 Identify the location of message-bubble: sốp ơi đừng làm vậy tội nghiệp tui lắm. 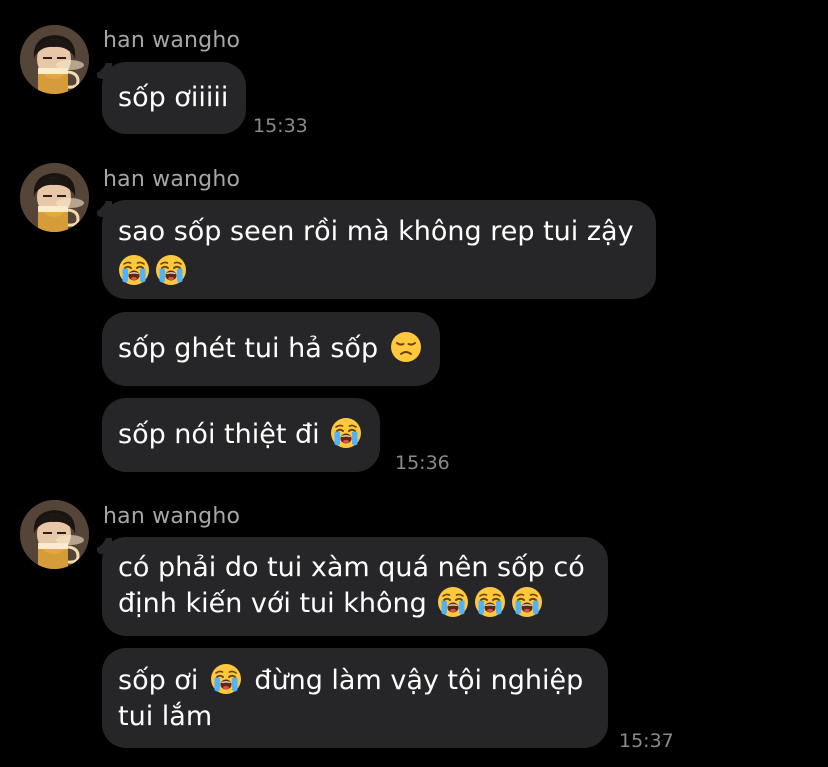
(355, 698).